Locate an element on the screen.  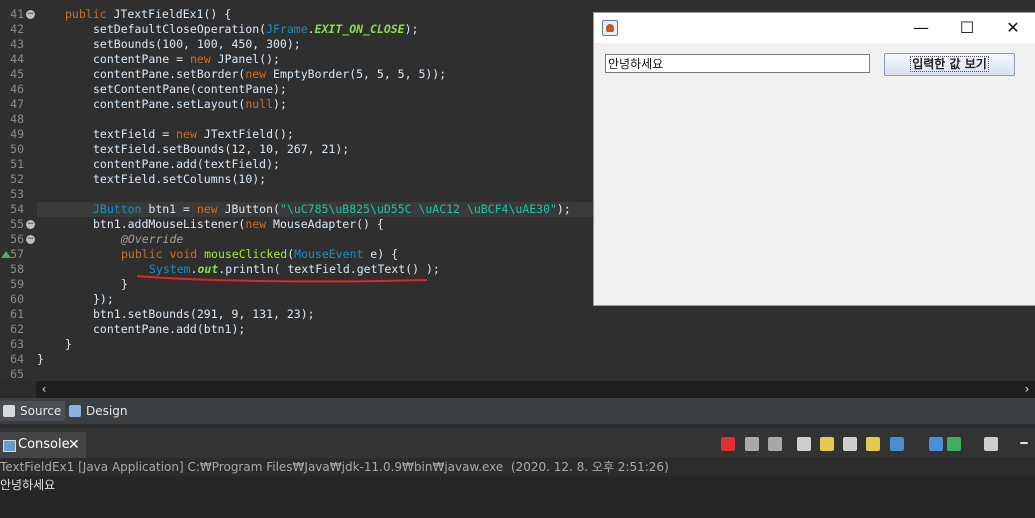
code-line: textField.setColumns(10); is located at coordinates (151, 179).